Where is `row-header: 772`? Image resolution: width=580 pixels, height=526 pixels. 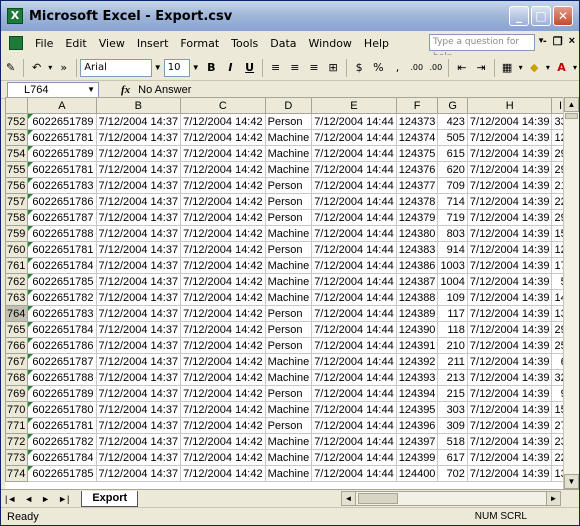 row-header: 772 is located at coordinates (17, 441).